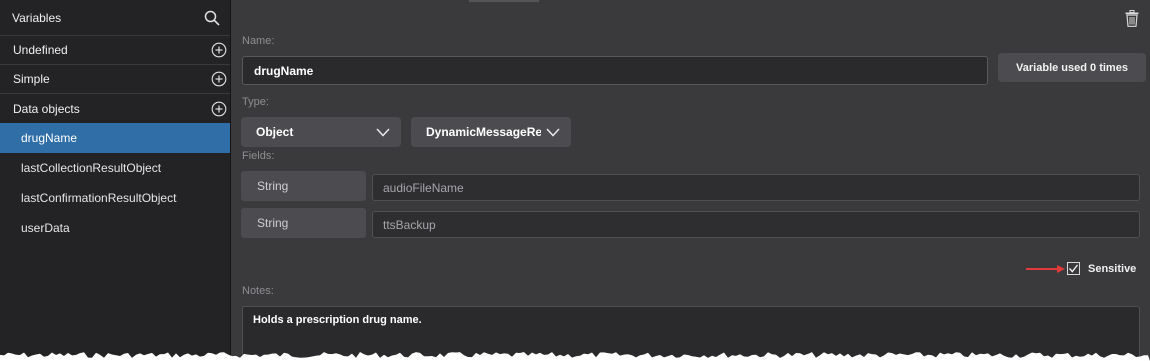 The image size is (1150, 361). Describe the element at coordinates (115, 228) in the screenshot. I see `variable-item-userdata: userData` at that location.